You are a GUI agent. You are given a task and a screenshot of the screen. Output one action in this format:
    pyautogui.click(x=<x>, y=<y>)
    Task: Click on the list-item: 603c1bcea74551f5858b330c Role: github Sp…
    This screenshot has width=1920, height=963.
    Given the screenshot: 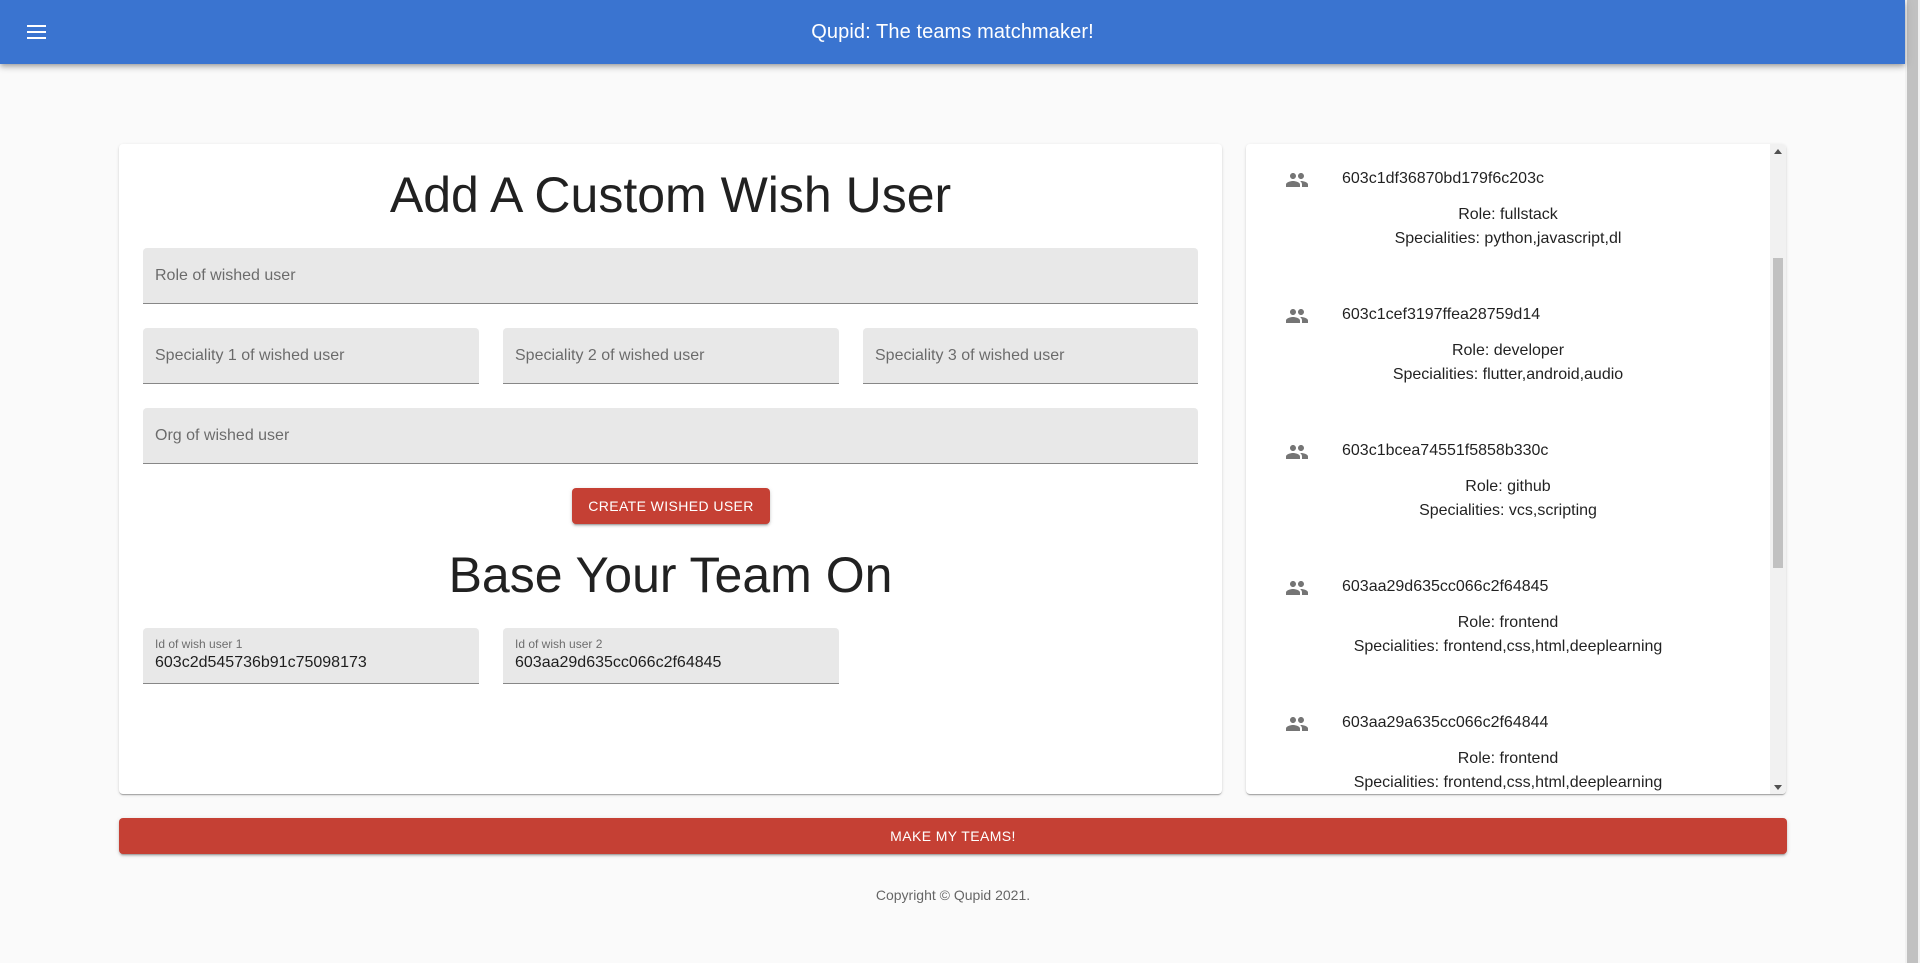 What is the action you would take?
    pyautogui.click(x=1508, y=484)
    